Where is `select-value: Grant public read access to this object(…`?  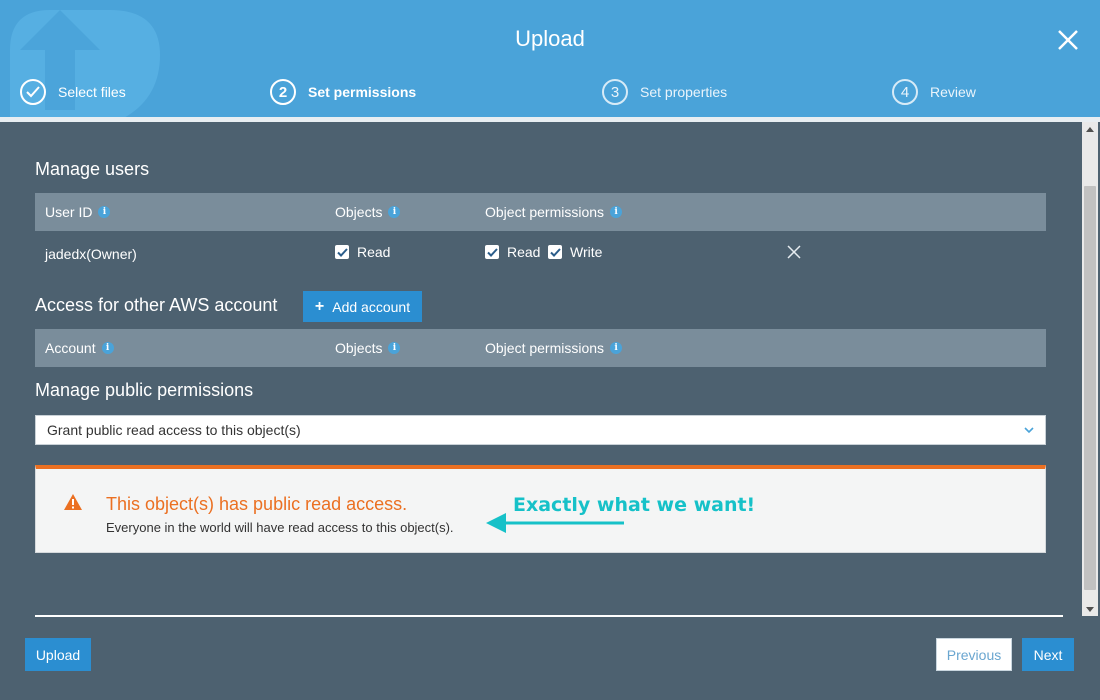
select-value: Grant public read access to this object(… is located at coordinates (174, 430).